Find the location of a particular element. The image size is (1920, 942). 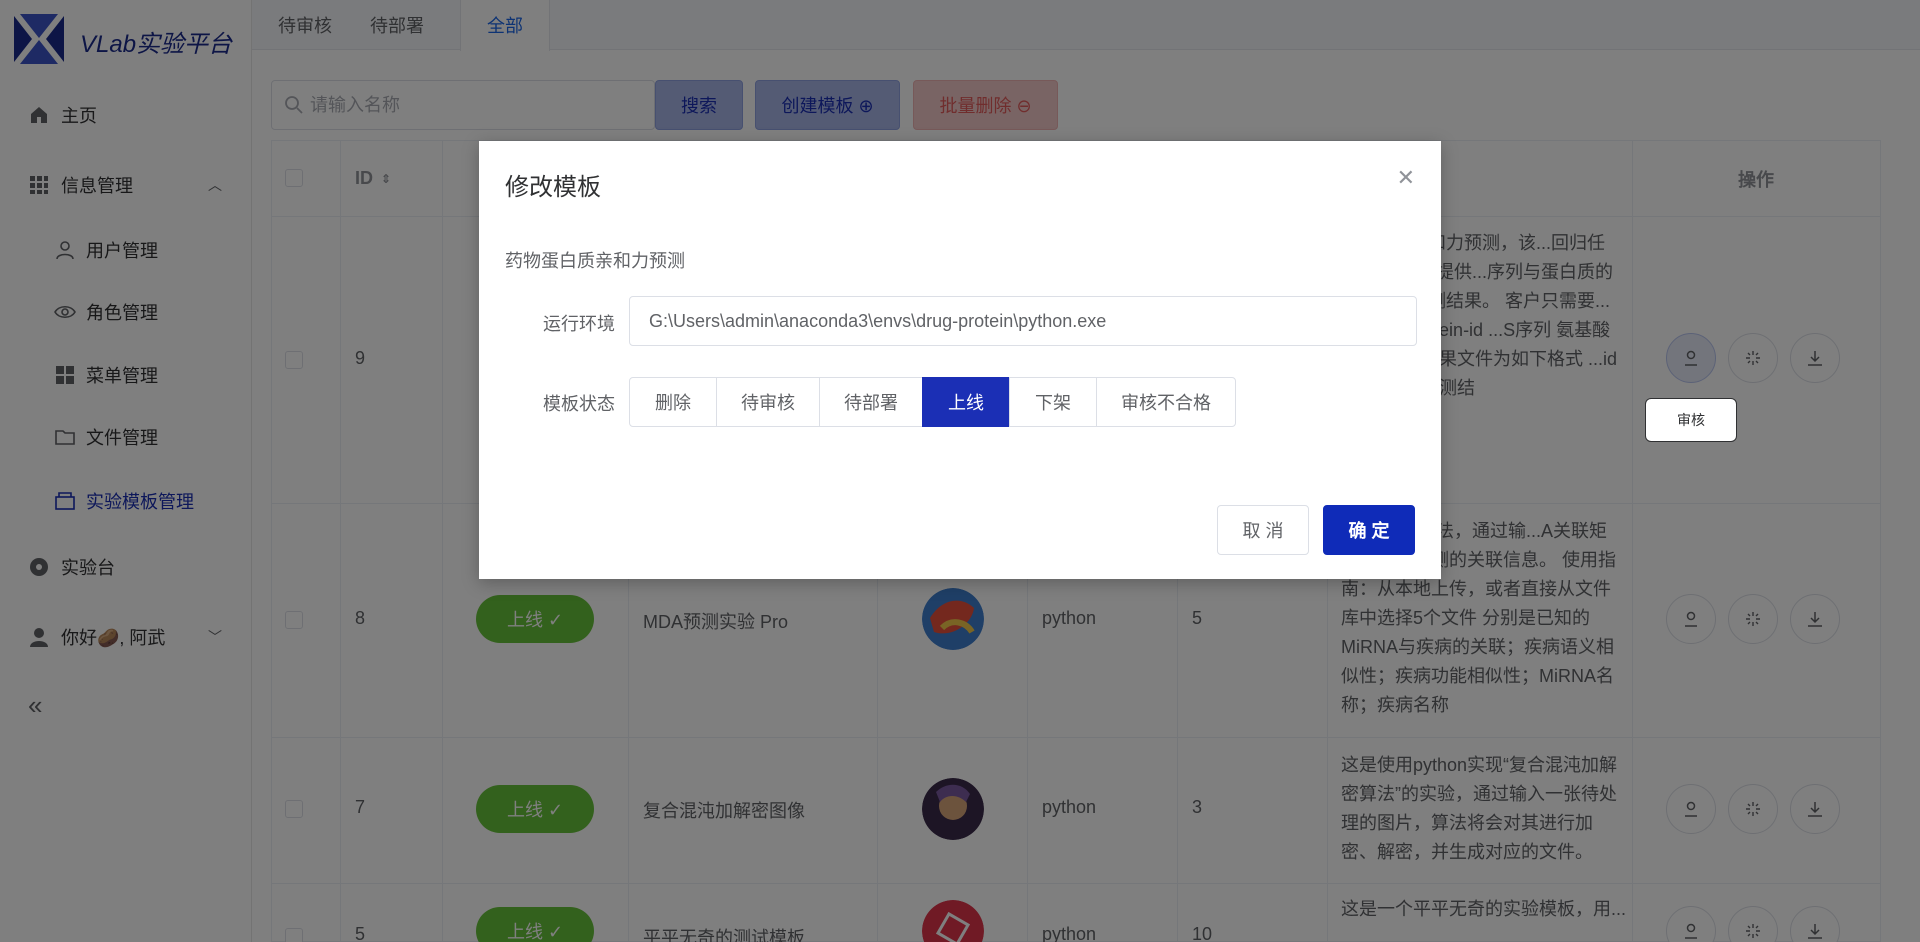

dialog-title: 修改模板 is located at coordinates (553, 187).